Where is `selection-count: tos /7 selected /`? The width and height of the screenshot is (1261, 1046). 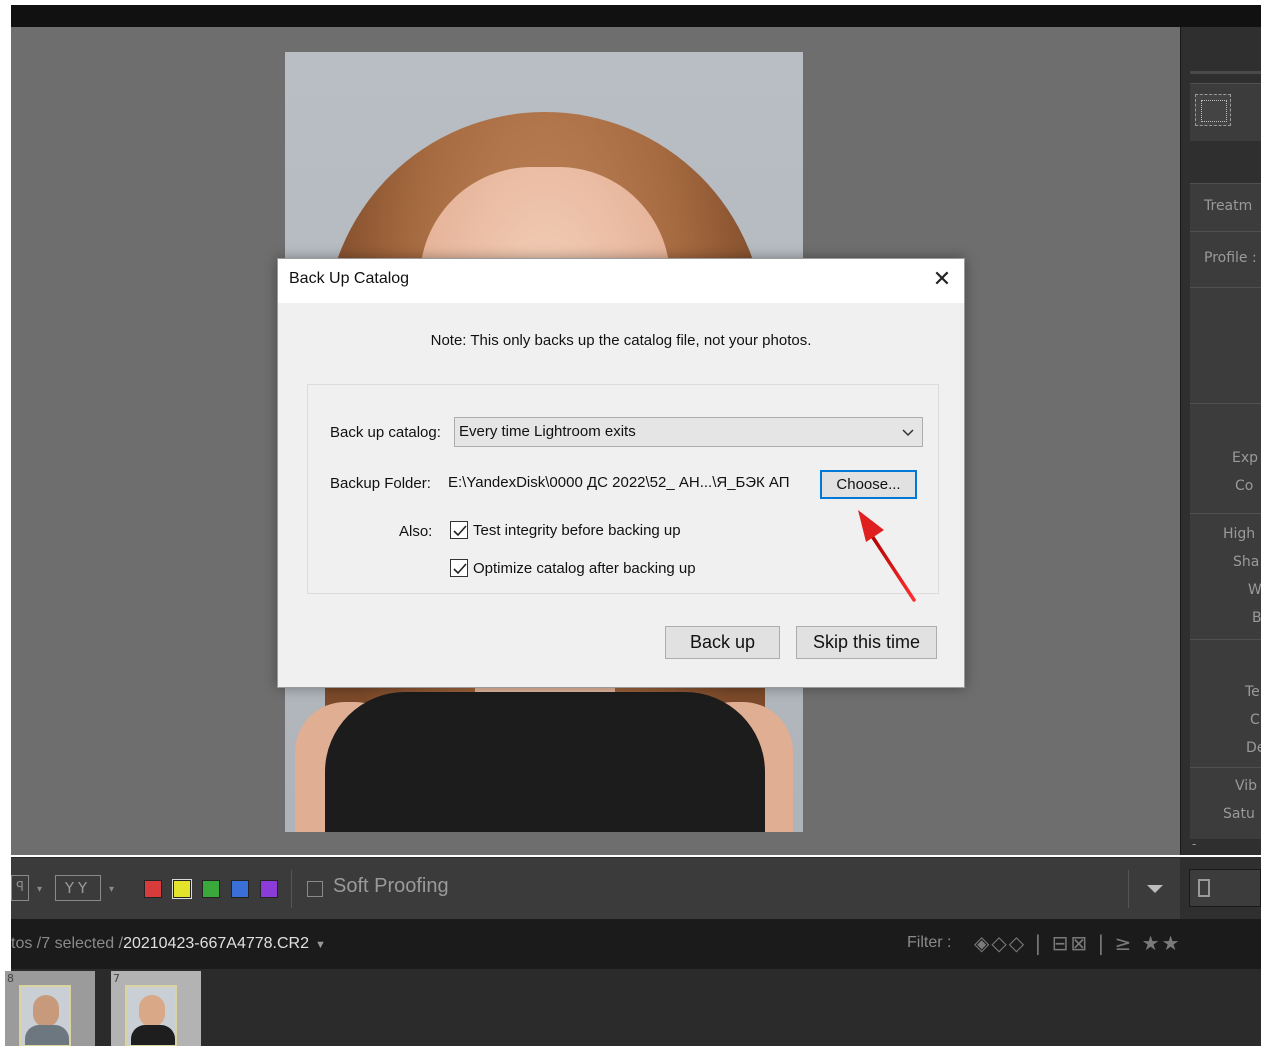
selection-count: tos /7 selected / is located at coordinates (67, 943).